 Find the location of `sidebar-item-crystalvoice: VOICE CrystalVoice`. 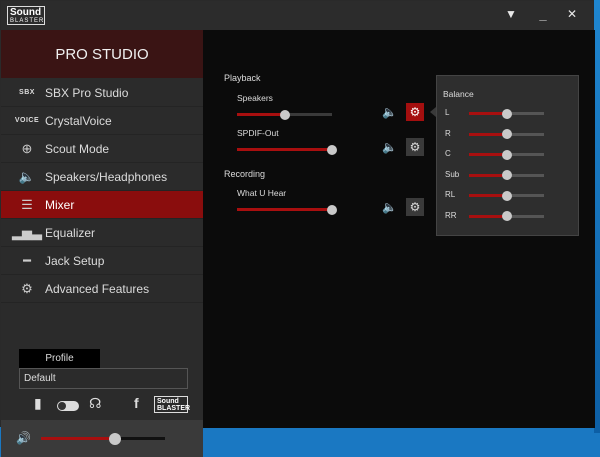

sidebar-item-crystalvoice: VOICE CrystalVoice is located at coordinates (102, 121).